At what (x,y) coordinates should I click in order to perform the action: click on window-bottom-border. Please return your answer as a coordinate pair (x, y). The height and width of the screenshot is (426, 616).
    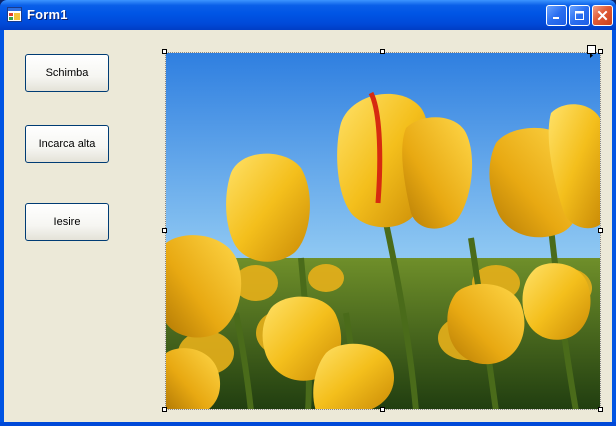
    Looking at the image, I should click on (308, 424).